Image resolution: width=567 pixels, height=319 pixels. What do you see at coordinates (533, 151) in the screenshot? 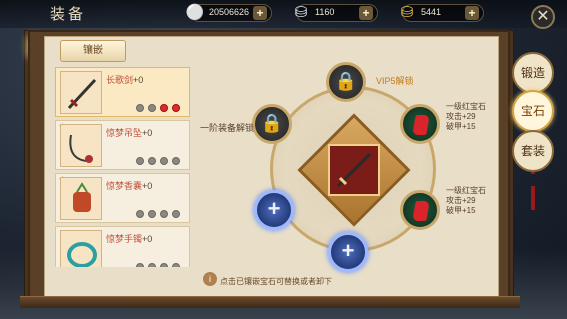
I see `tab-set: 套装` at bounding box center [533, 151].